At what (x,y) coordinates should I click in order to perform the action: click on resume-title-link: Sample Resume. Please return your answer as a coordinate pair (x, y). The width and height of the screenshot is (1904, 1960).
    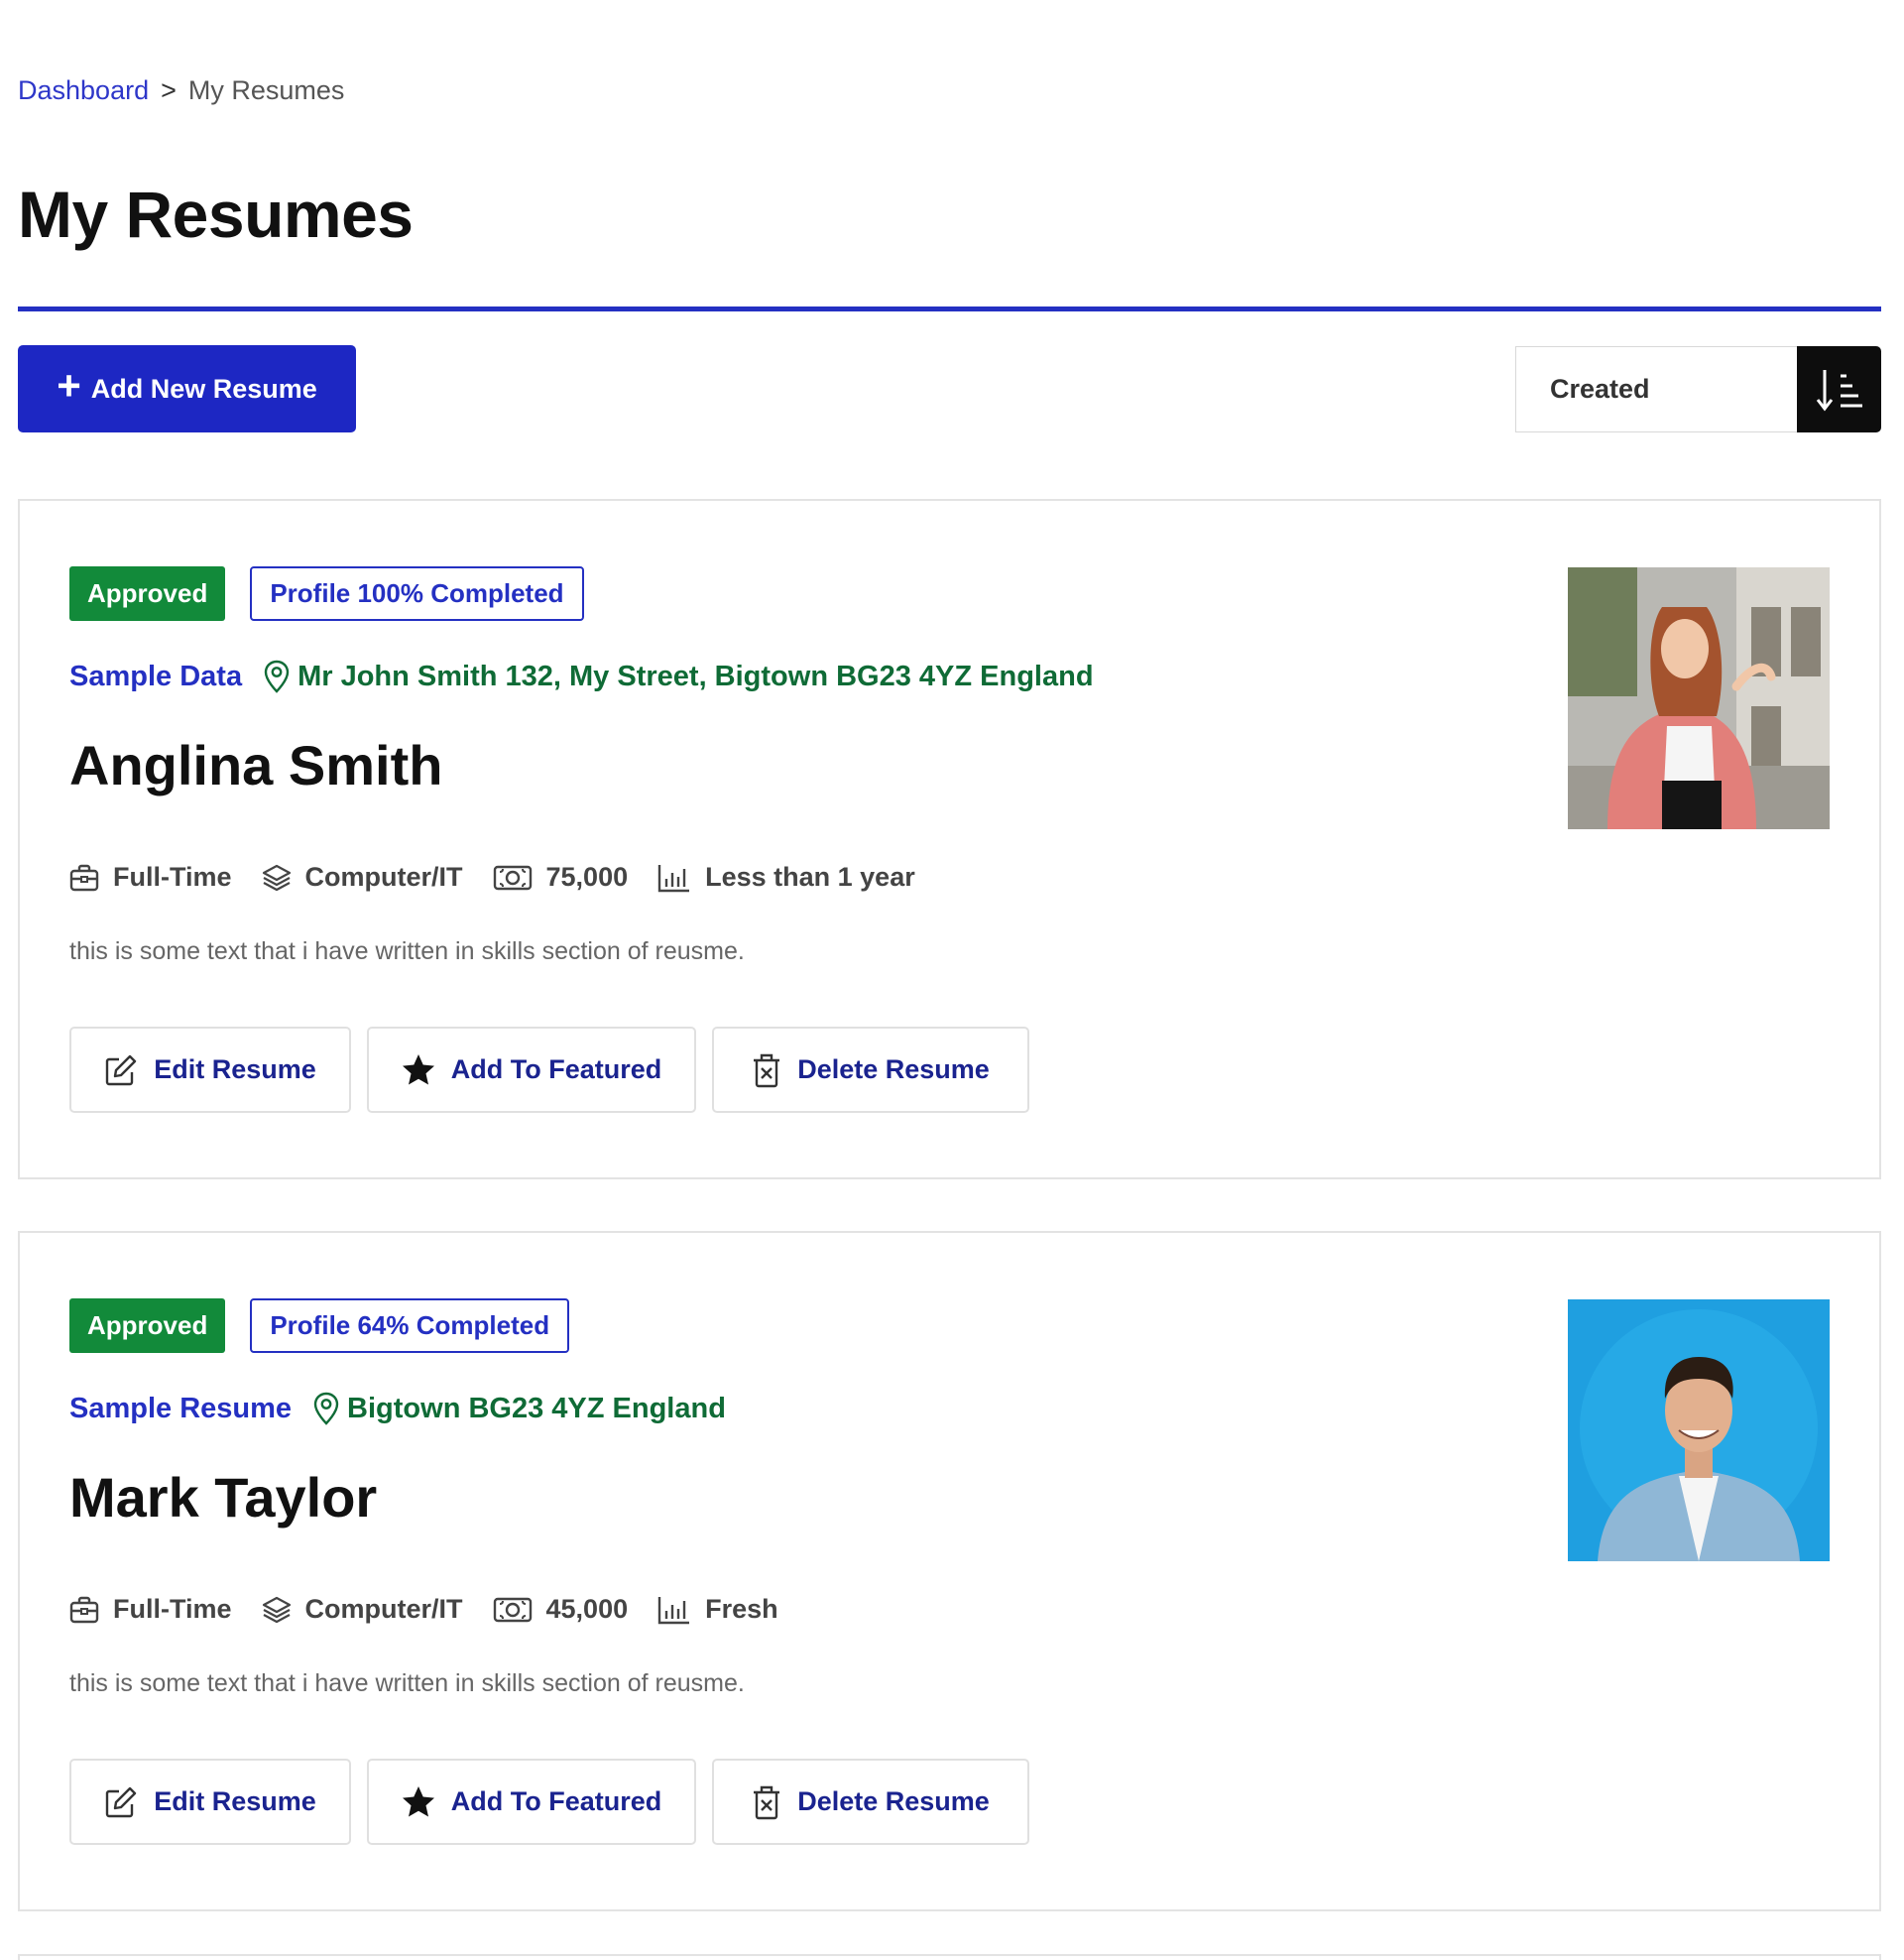
    Looking at the image, I should click on (180, 1409).